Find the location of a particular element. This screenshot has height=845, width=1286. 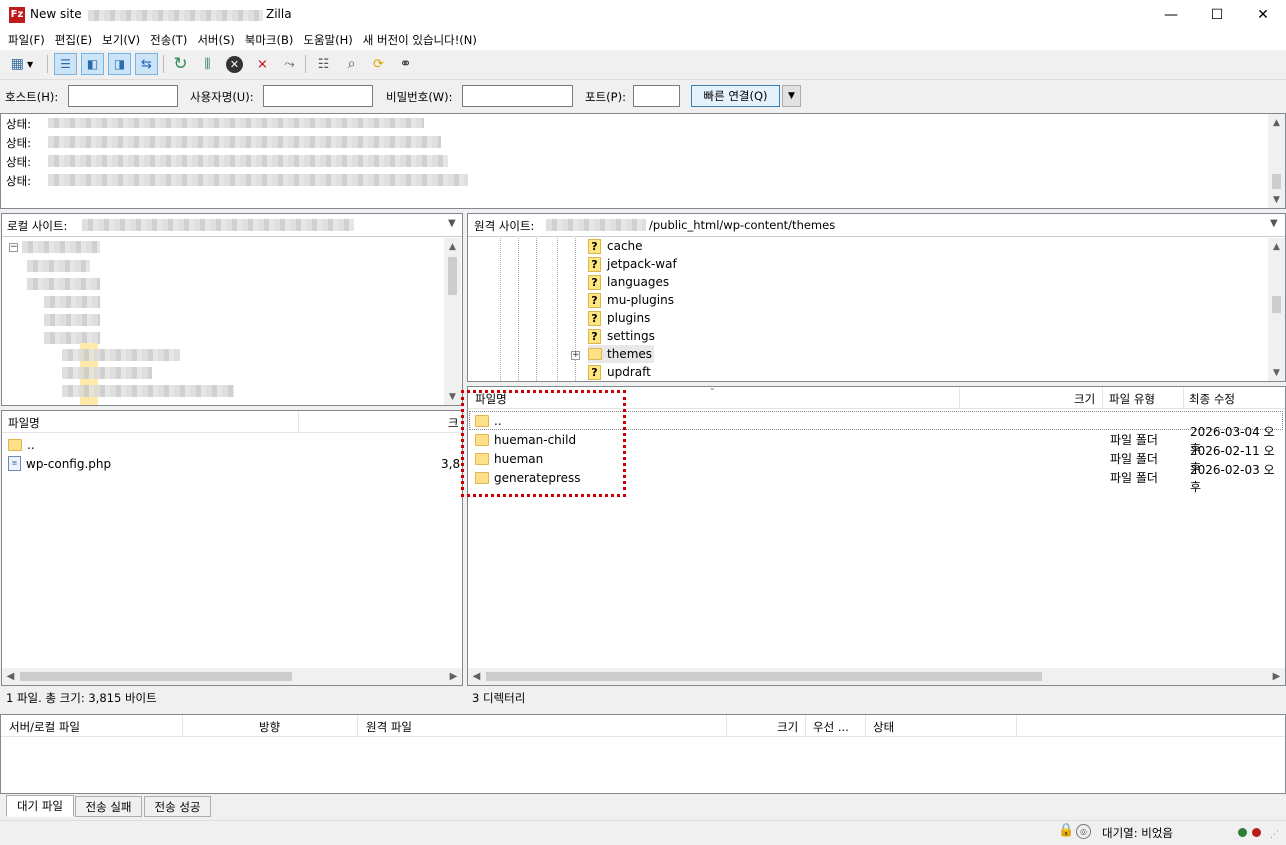

search-files-icon: ⚭ is located at coordinates (405, 64).